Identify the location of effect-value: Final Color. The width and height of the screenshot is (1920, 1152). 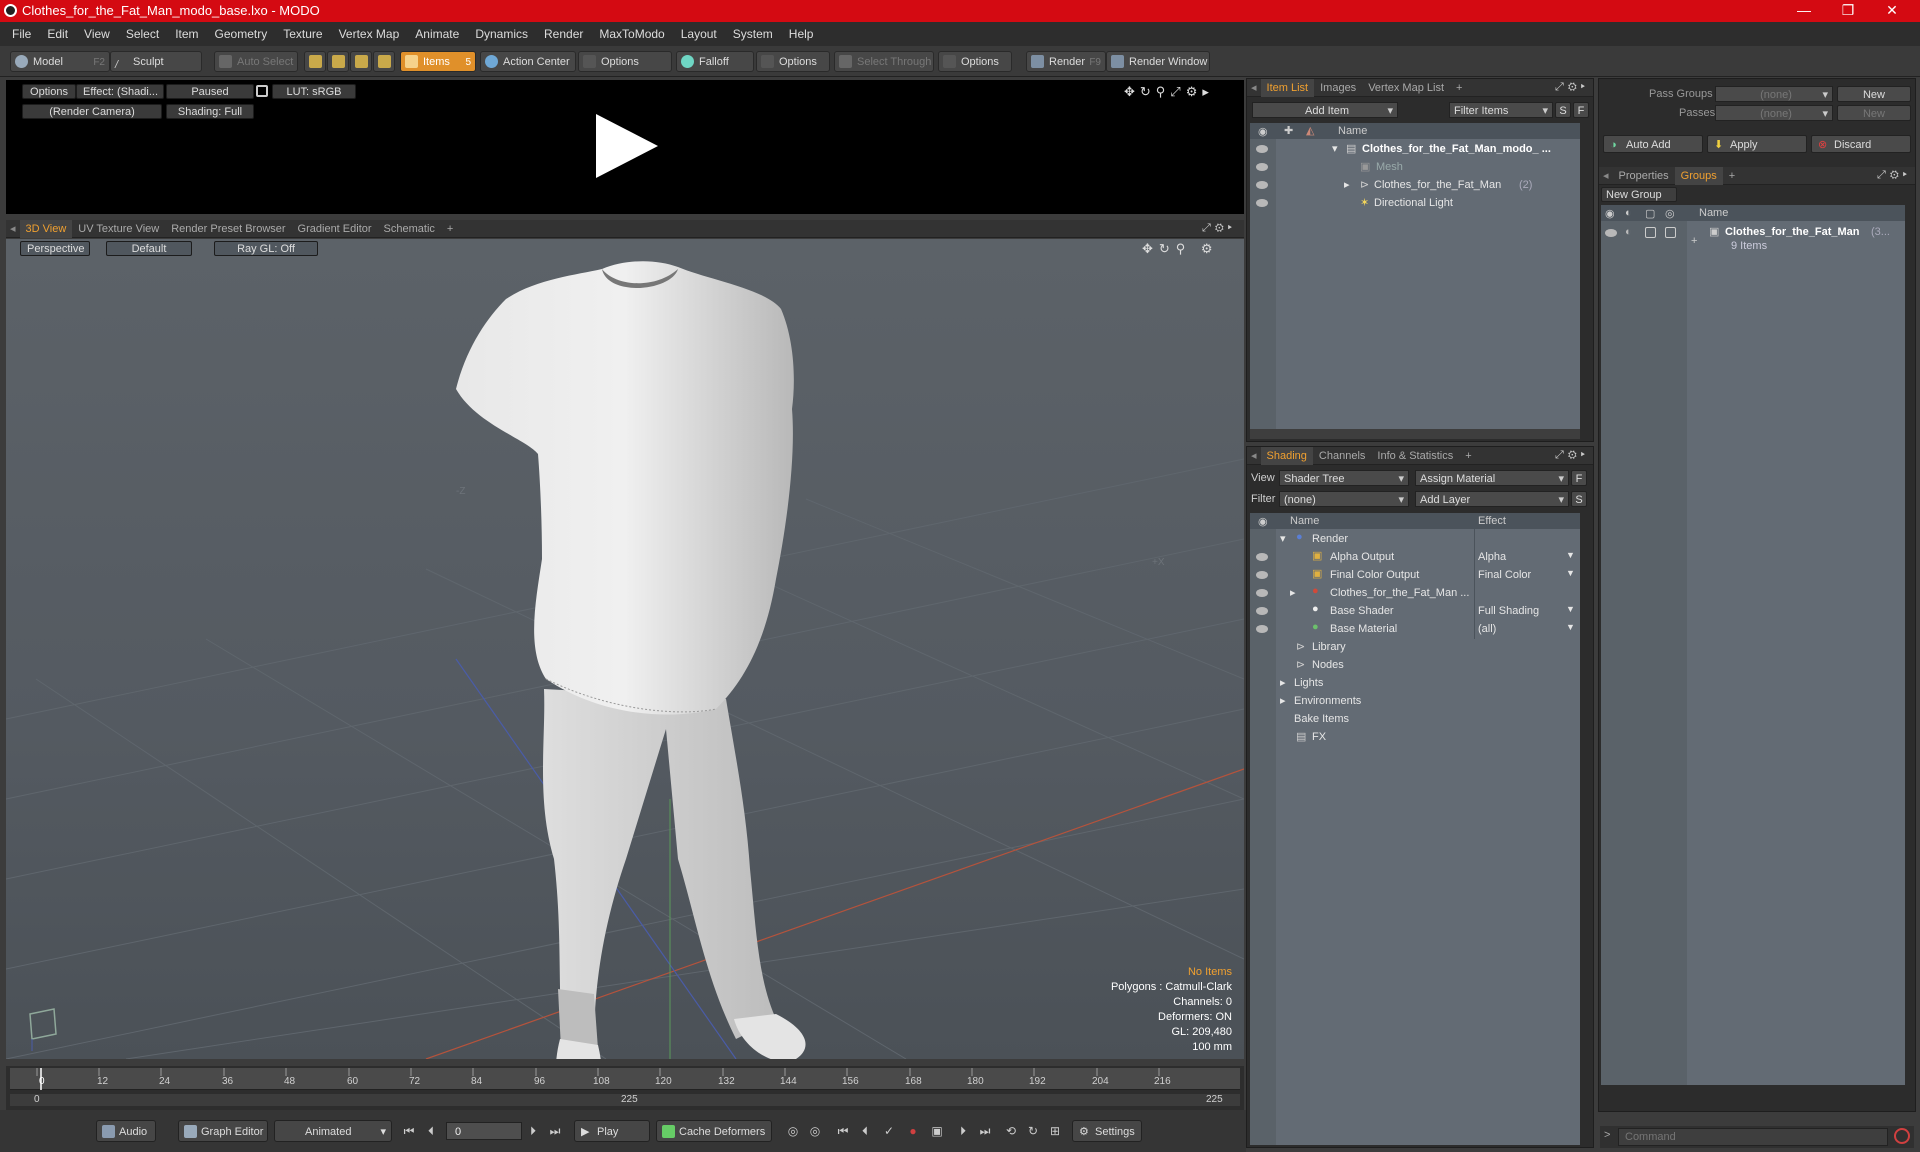
(1504, 575).